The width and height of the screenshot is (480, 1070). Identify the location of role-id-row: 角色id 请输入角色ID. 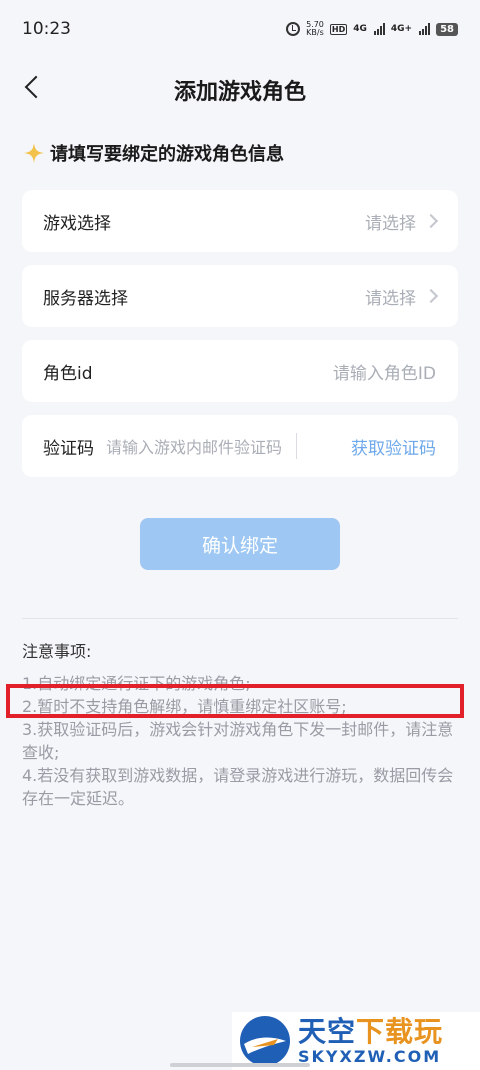
(240, 371).